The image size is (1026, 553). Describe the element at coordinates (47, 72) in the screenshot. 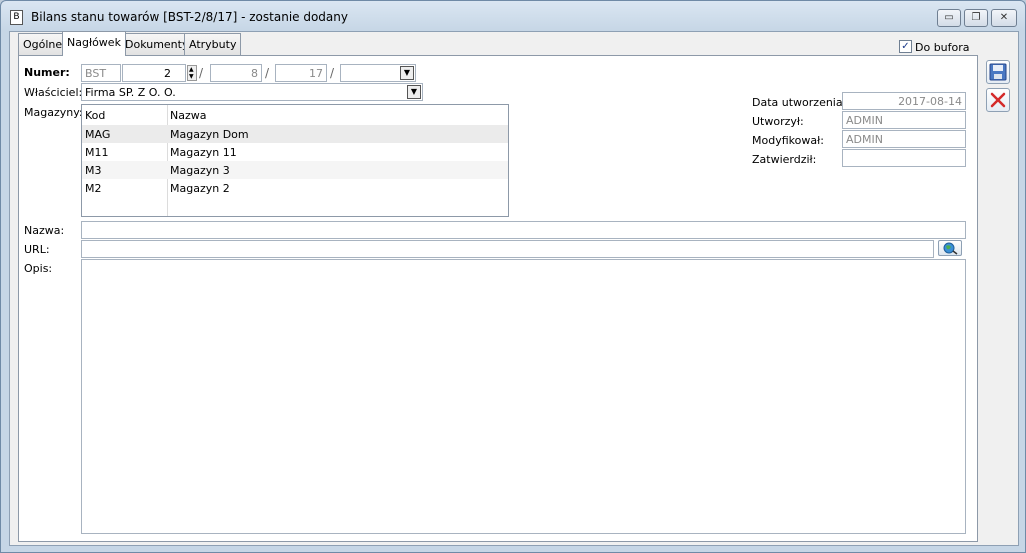

I see `numer-label: Numer:` at that location.